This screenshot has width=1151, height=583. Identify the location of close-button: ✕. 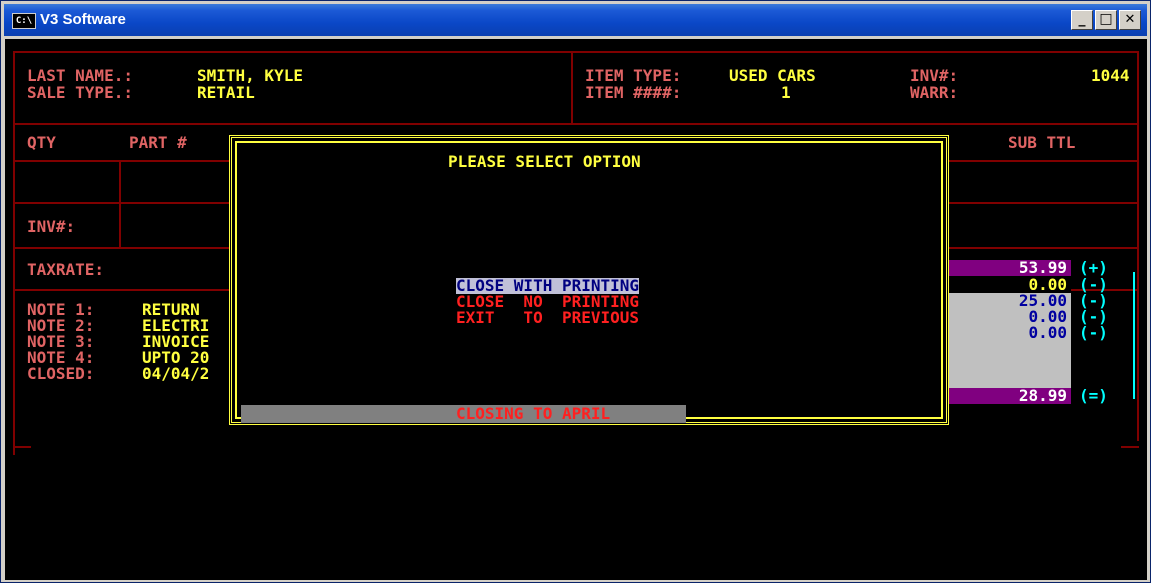
(1130, 20).